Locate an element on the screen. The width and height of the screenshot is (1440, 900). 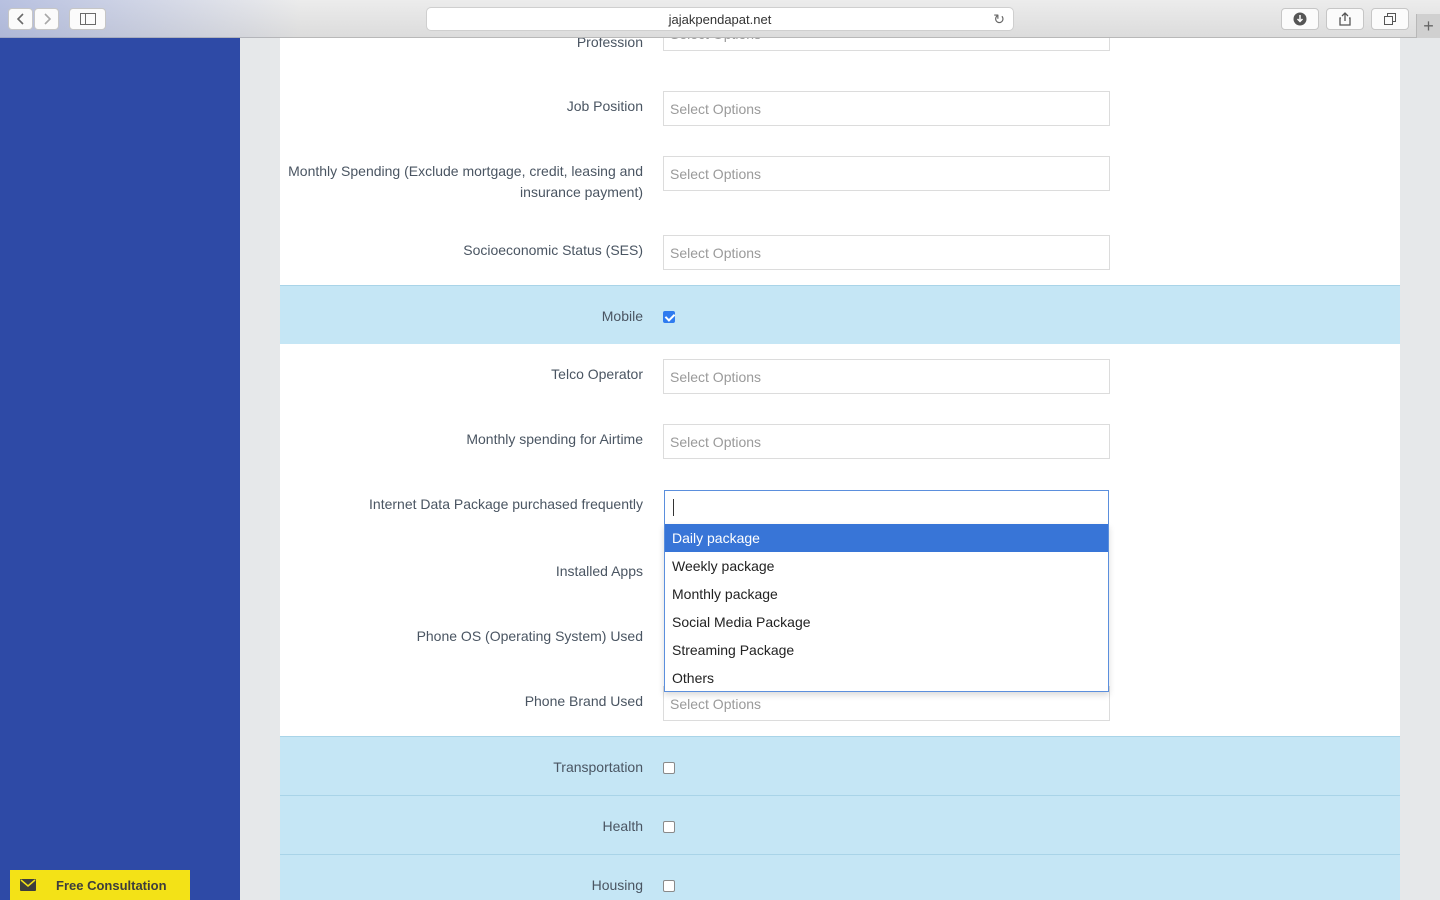
sidebar-icon is located at coordinates (87, 19).